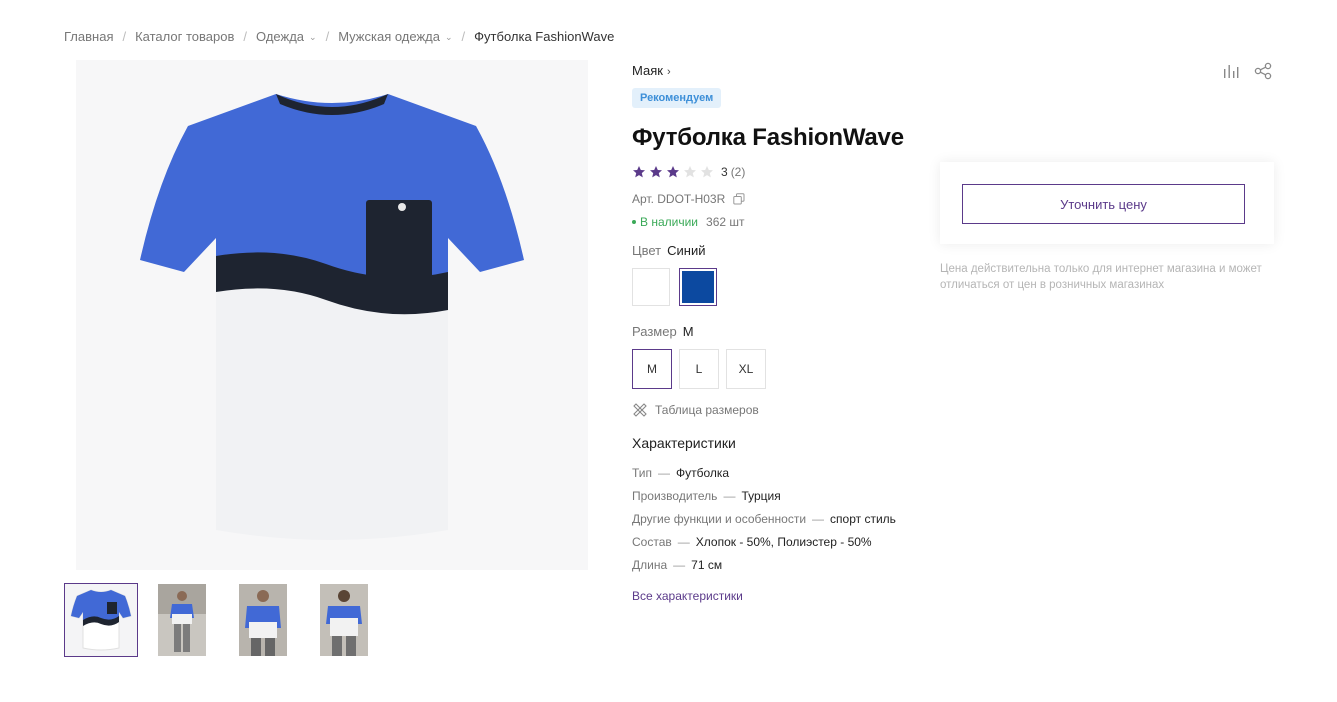 This screenshot has height=702, width=1337. What do you see at coordinates (699, 369) in the screenshot?
I see `size-option-l: L` at bounding box center [699, 369].